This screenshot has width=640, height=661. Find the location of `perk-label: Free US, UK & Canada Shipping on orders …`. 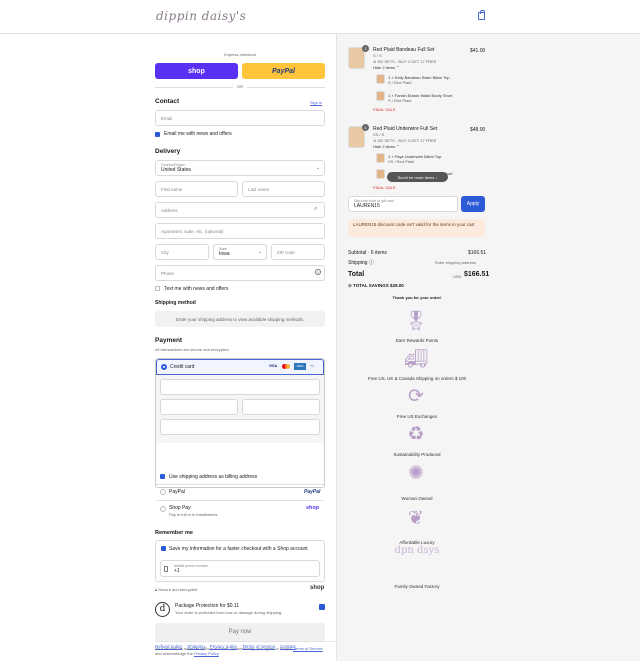

perk-label: Free US, UK & Canada Shipping on orders … is located at coordinates (417, 378).